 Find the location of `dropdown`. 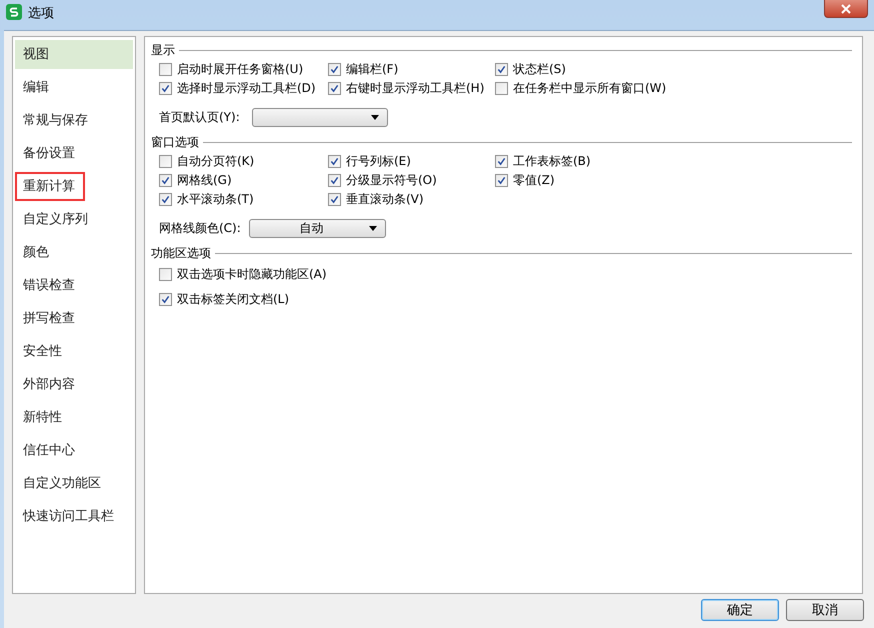

dropdown is located at coordinates (320, 117).